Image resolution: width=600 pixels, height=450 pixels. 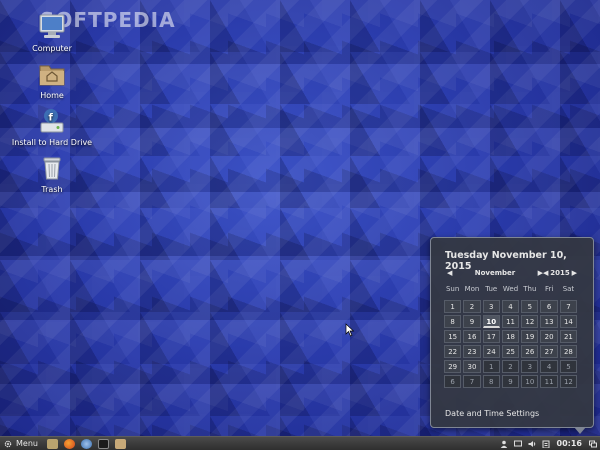 I want to click on year-label: 2015, so click(x=560, y=273).